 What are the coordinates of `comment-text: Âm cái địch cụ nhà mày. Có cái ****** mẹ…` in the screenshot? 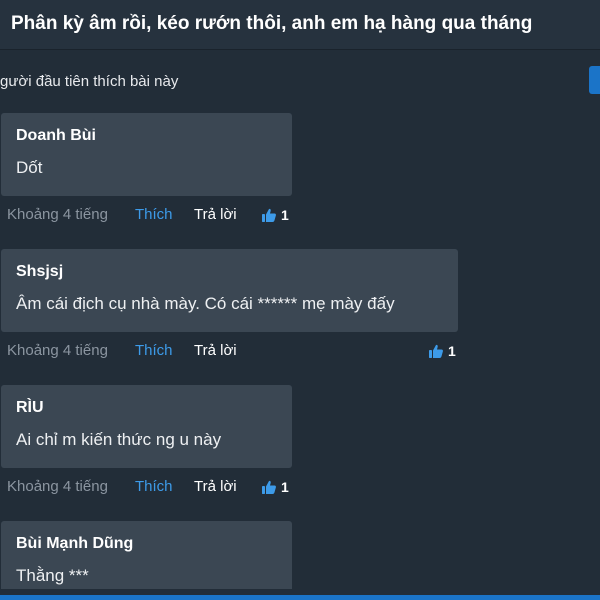 It's located at (205, 303).